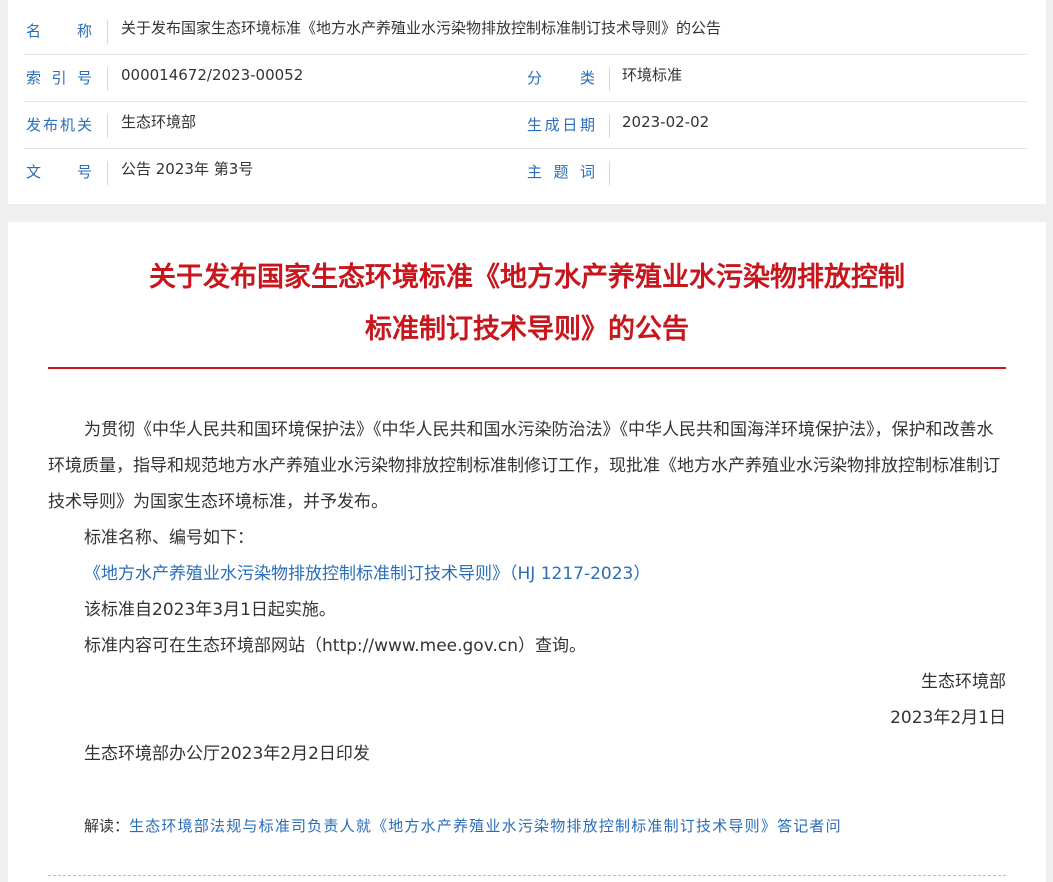 This screenshot has height=882, width=1053. What do you see at coordinates (227, 754) in the screenshot?
I see `print-note: 生态环境部办公厅2023年2月2日印发` at bounding box center [227, 754].